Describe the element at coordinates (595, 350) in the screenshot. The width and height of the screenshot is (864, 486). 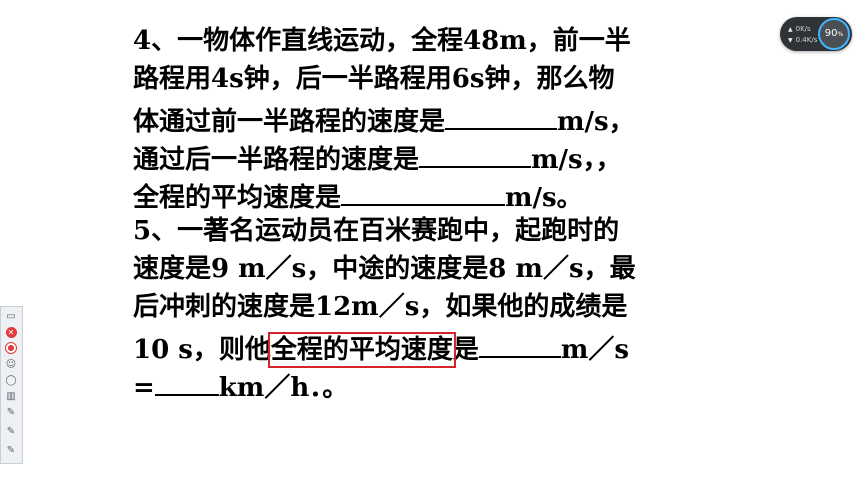
I see `q5-line-4-unit: m／s` at that location.